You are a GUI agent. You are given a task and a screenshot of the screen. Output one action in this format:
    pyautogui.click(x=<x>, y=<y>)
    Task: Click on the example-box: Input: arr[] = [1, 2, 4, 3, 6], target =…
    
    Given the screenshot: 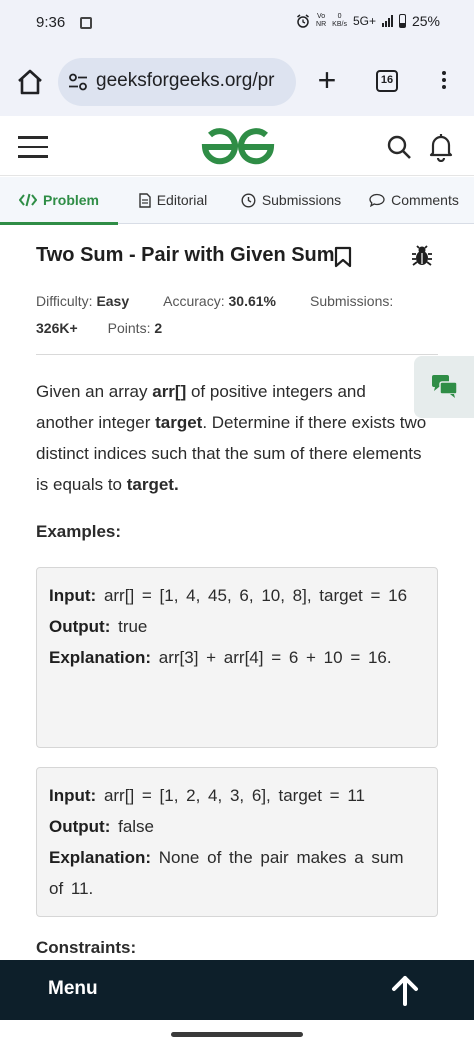 What is the action you would take?
    pyautogui.click(x=237, y=842)
    